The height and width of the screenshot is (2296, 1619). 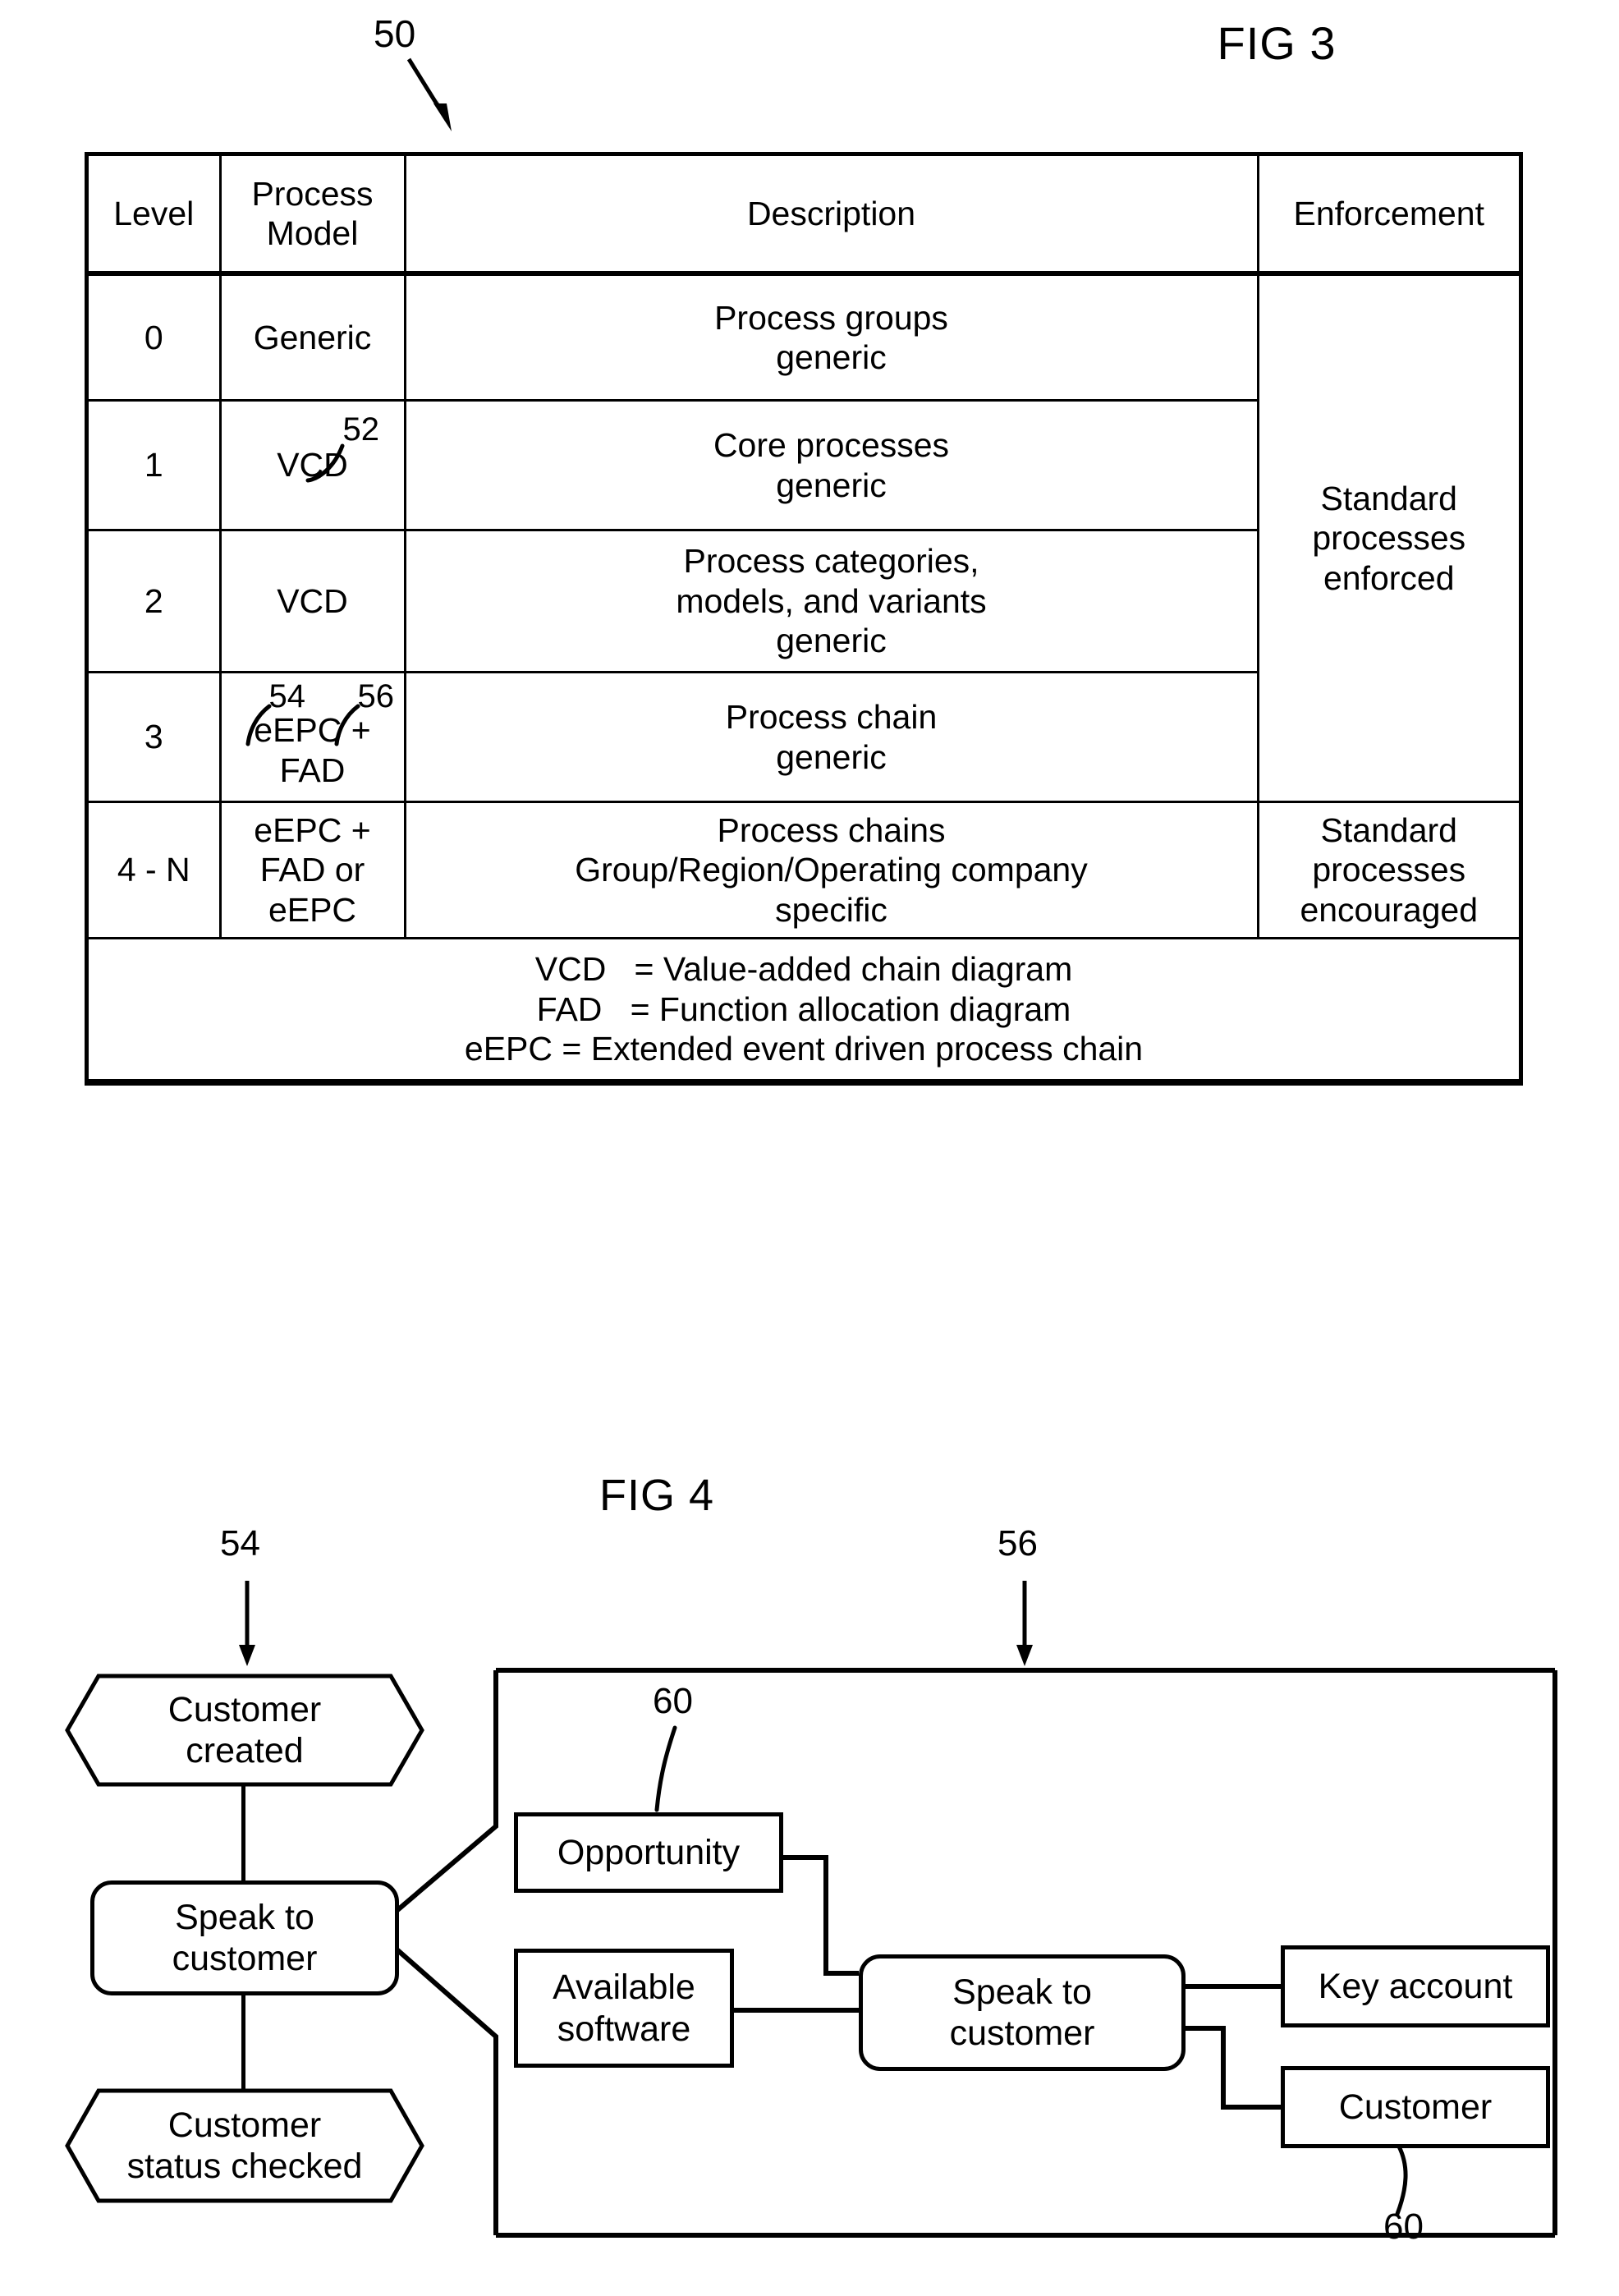 I want to click on fad-connector-wires, so click(x=1007, y=1982).